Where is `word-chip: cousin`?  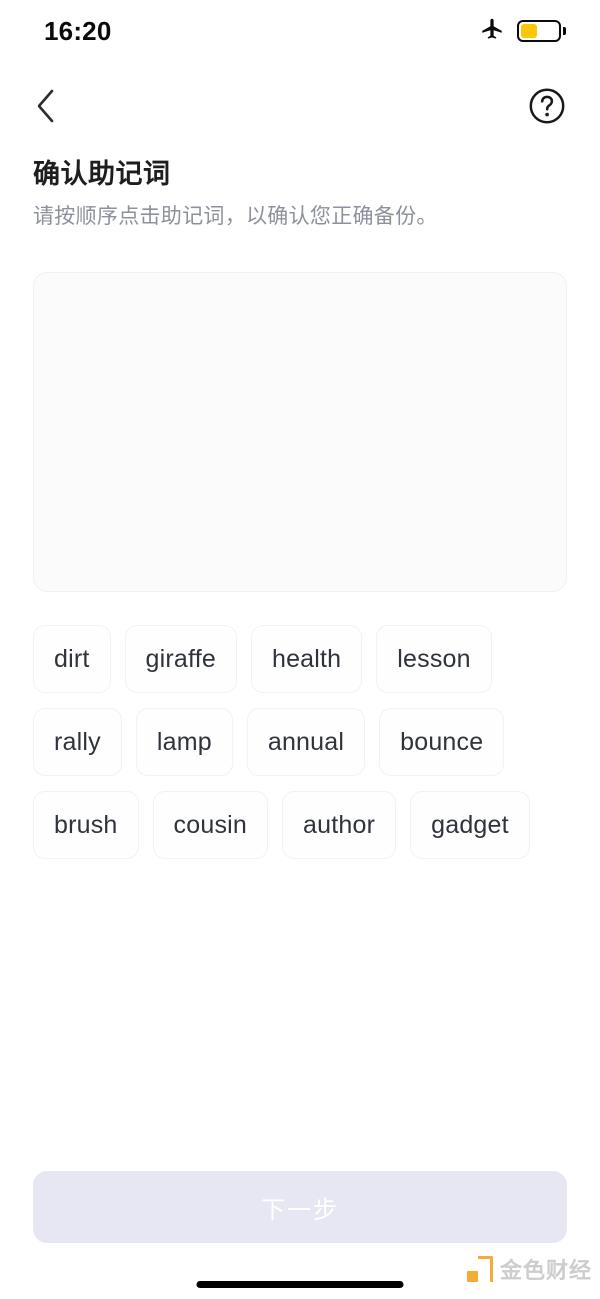 word-chip: cousin is located at coordinates (210, 825).